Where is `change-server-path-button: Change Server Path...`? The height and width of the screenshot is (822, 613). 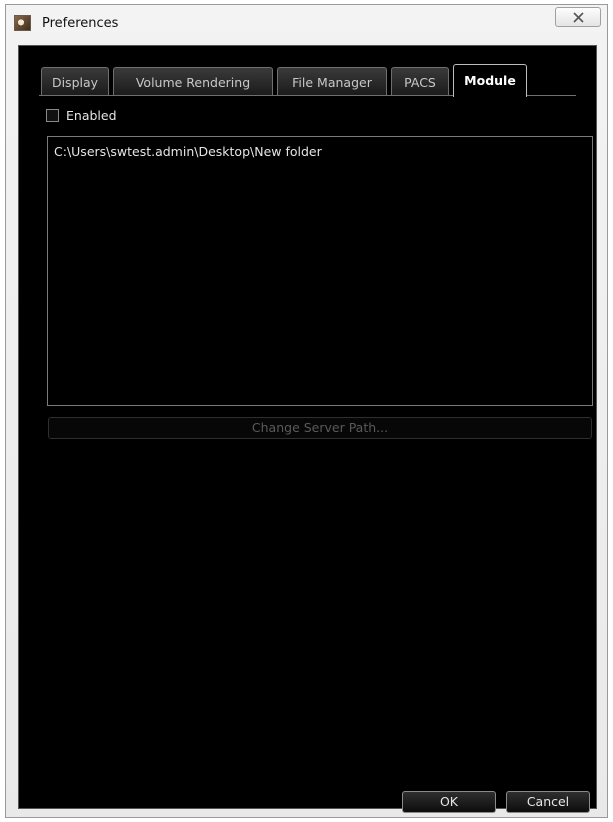 change-server-path-button: Change Server Path... is located at coordinates (320, 428).